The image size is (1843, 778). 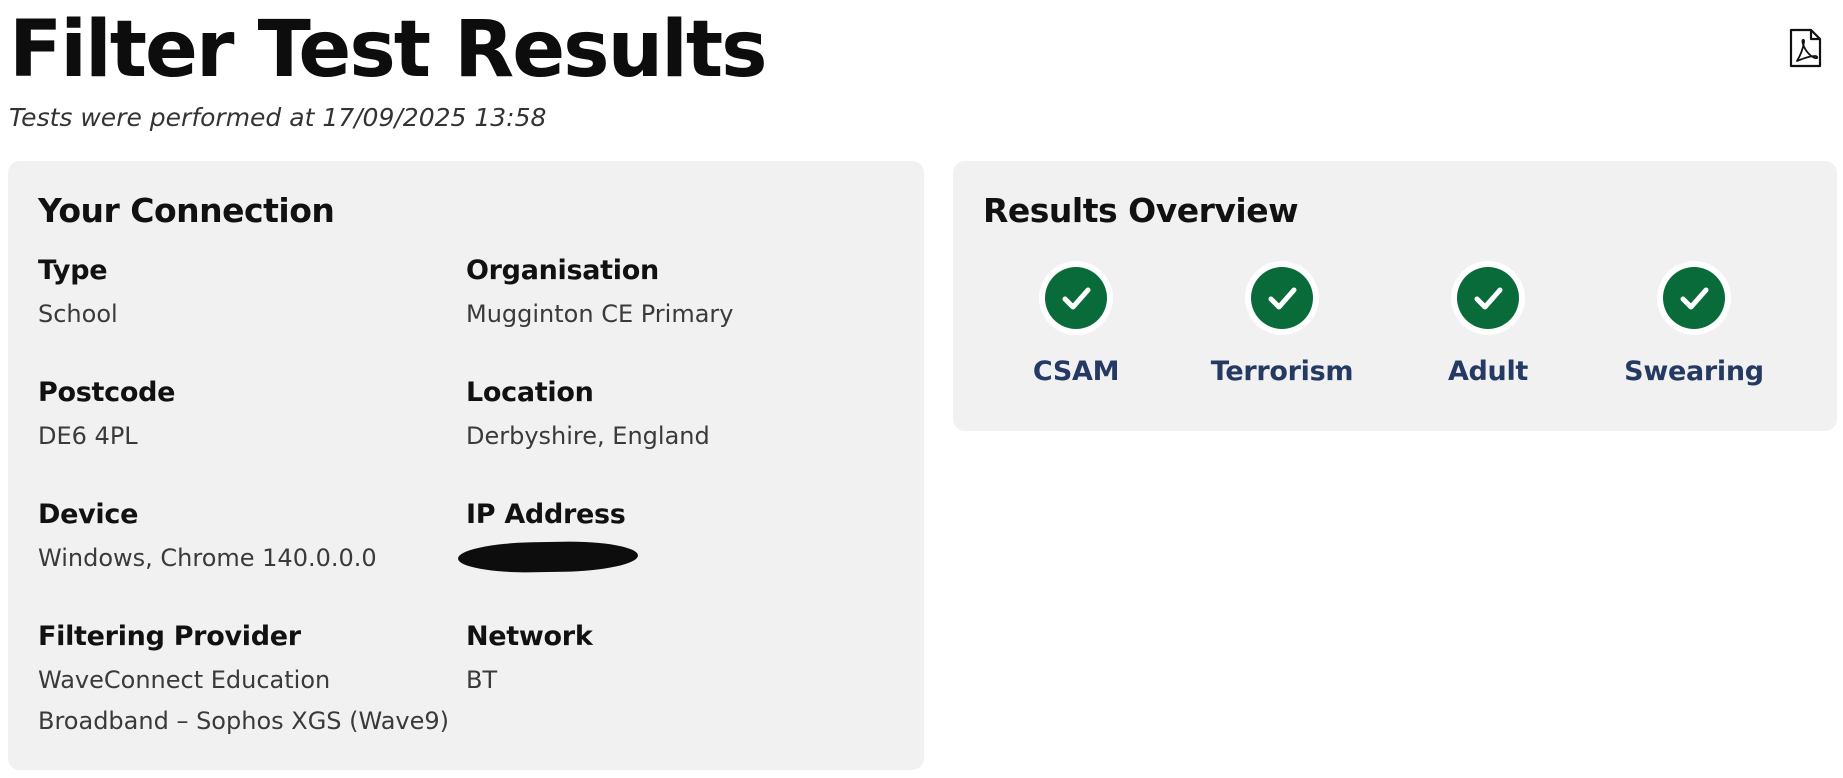 I want to click on pdf-icon, so click(x=1805, y=48).